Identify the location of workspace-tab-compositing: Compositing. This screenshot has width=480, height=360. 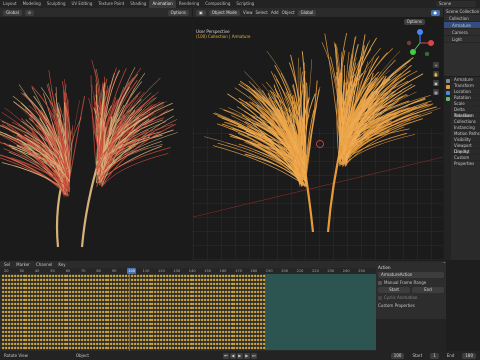
(217, 4).